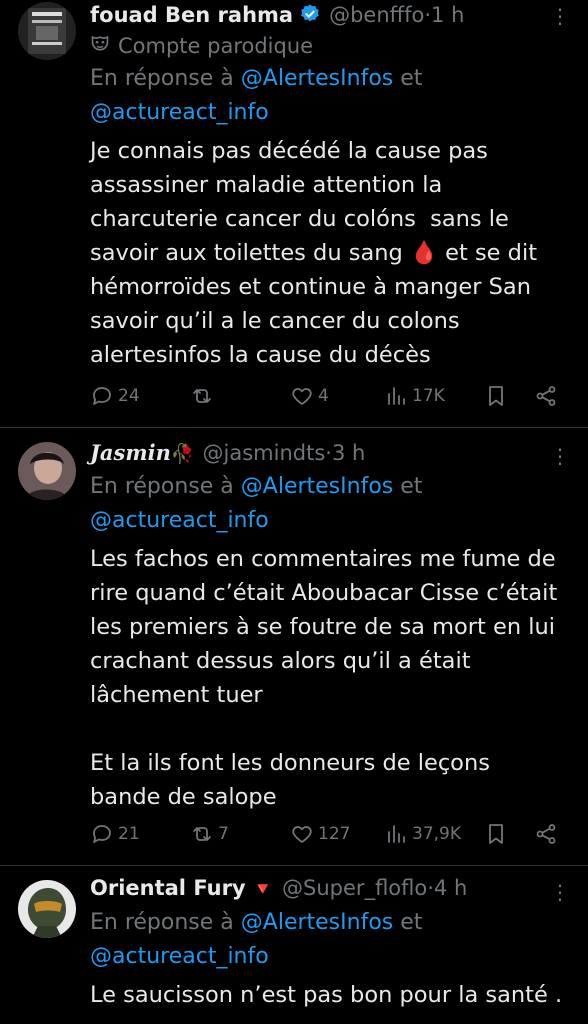  I want to click on timestamp: 3 h, so click(348, 453).